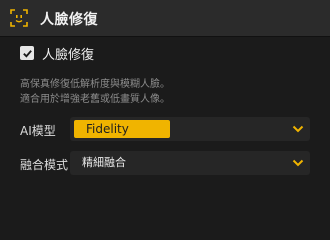 This screenshot has width=330, height=240. What do you see at coordinates (190, 163) in the screenshot?
I see `blend-mode-select: 精細融合` at bounding box center [190, 163].